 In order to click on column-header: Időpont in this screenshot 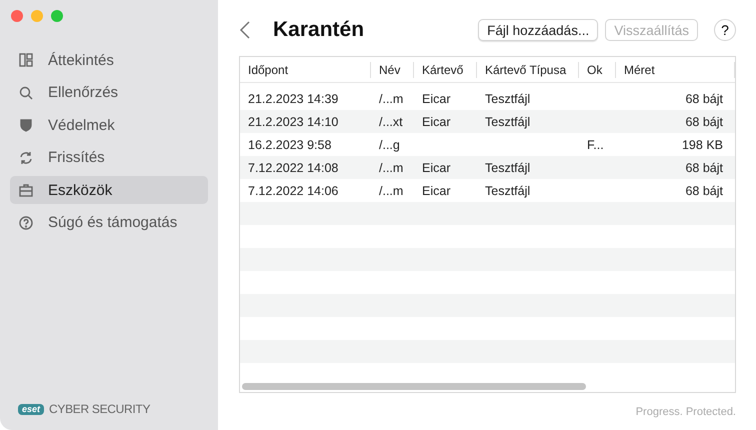, I will do `click(305, 70)`.